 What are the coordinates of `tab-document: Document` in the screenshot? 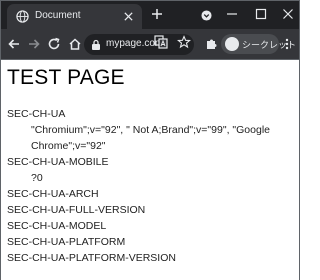 It's located at (74, 16).